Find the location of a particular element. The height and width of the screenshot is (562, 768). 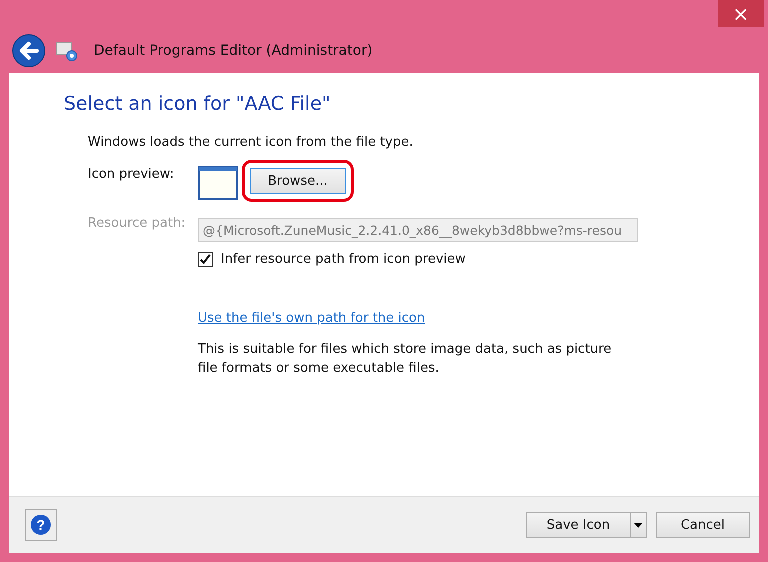

close-button: × is located at coordinates (741, 13).